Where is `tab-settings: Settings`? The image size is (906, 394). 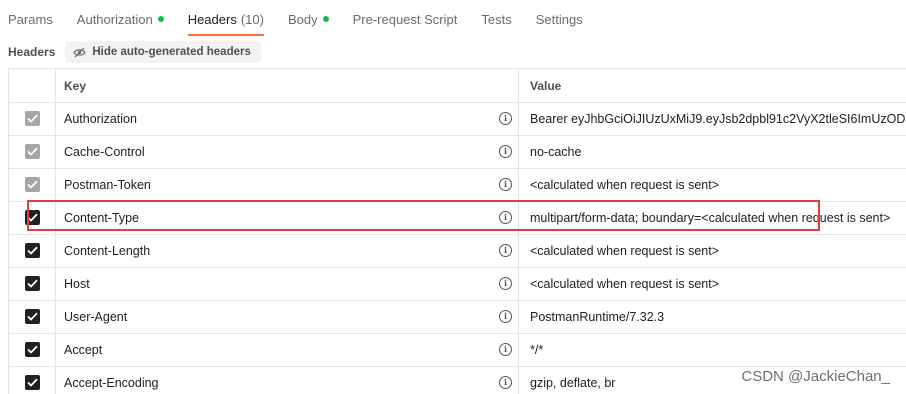 tab-settings: Settings is located at coordinates (559, 19).